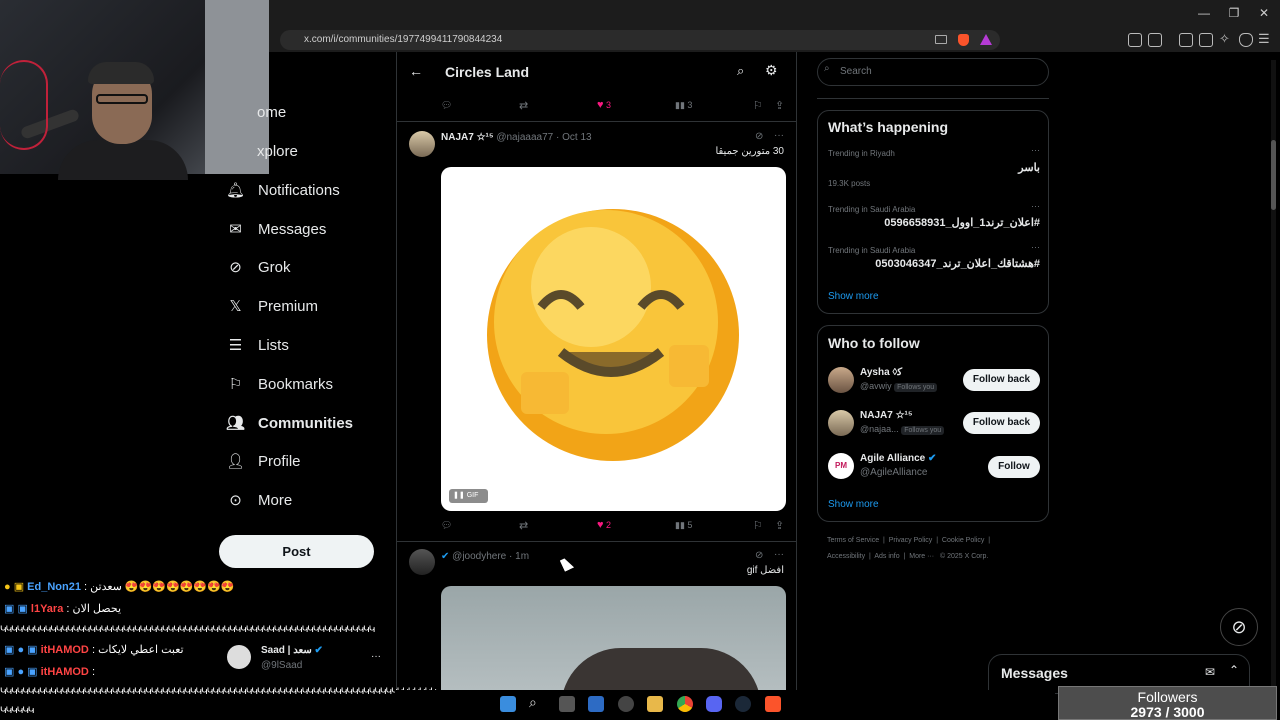 The width and height of the screenshot is (1280, 720). I want to click on account-handle: @9lSaad, so click(281, 665).